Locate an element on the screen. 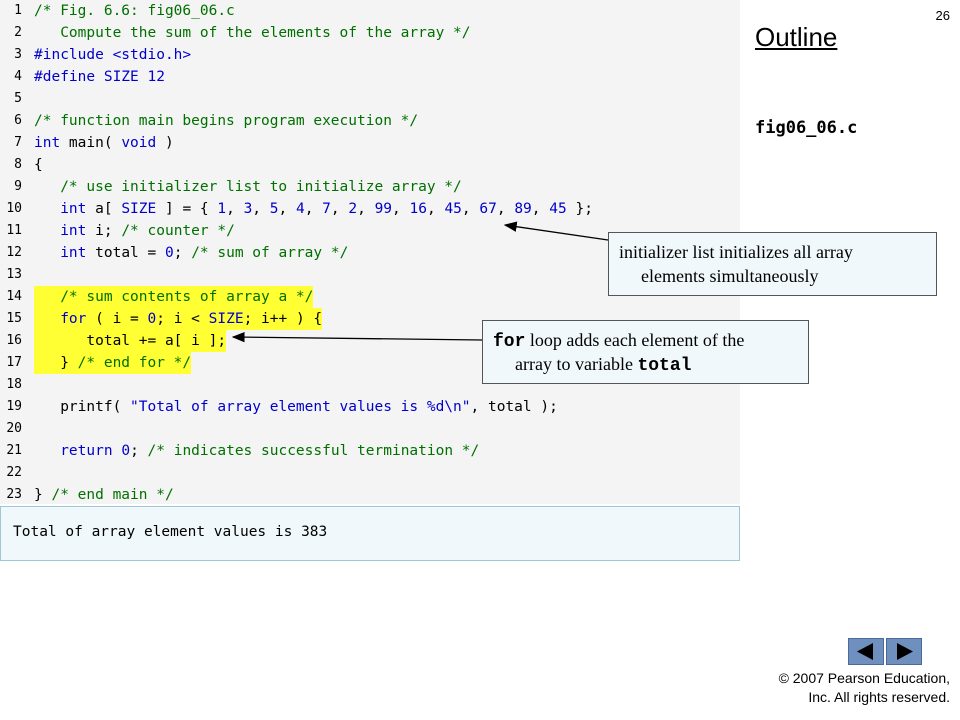 The width and height of the screenshot is (960, 720). next-slide-button is located at coordinates (904, 651).